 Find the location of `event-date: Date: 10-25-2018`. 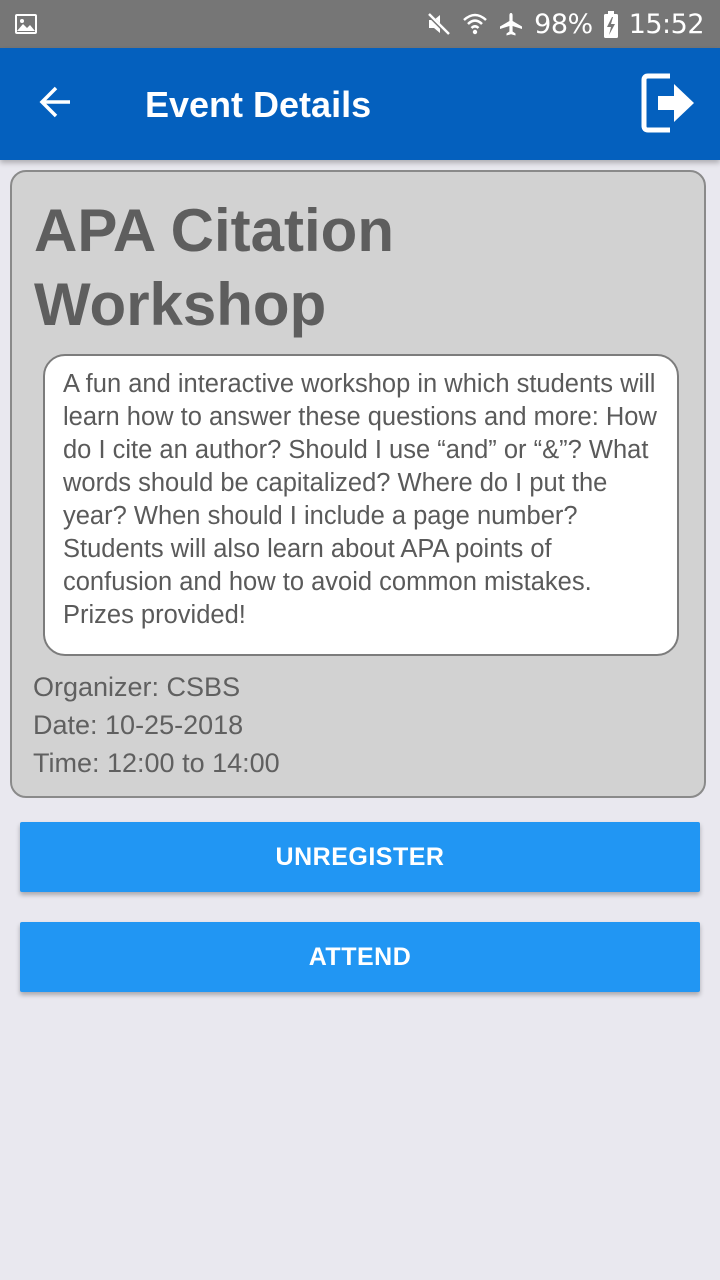

event-date: Date: 10-25-2018 is located at coordinates (138, 725).